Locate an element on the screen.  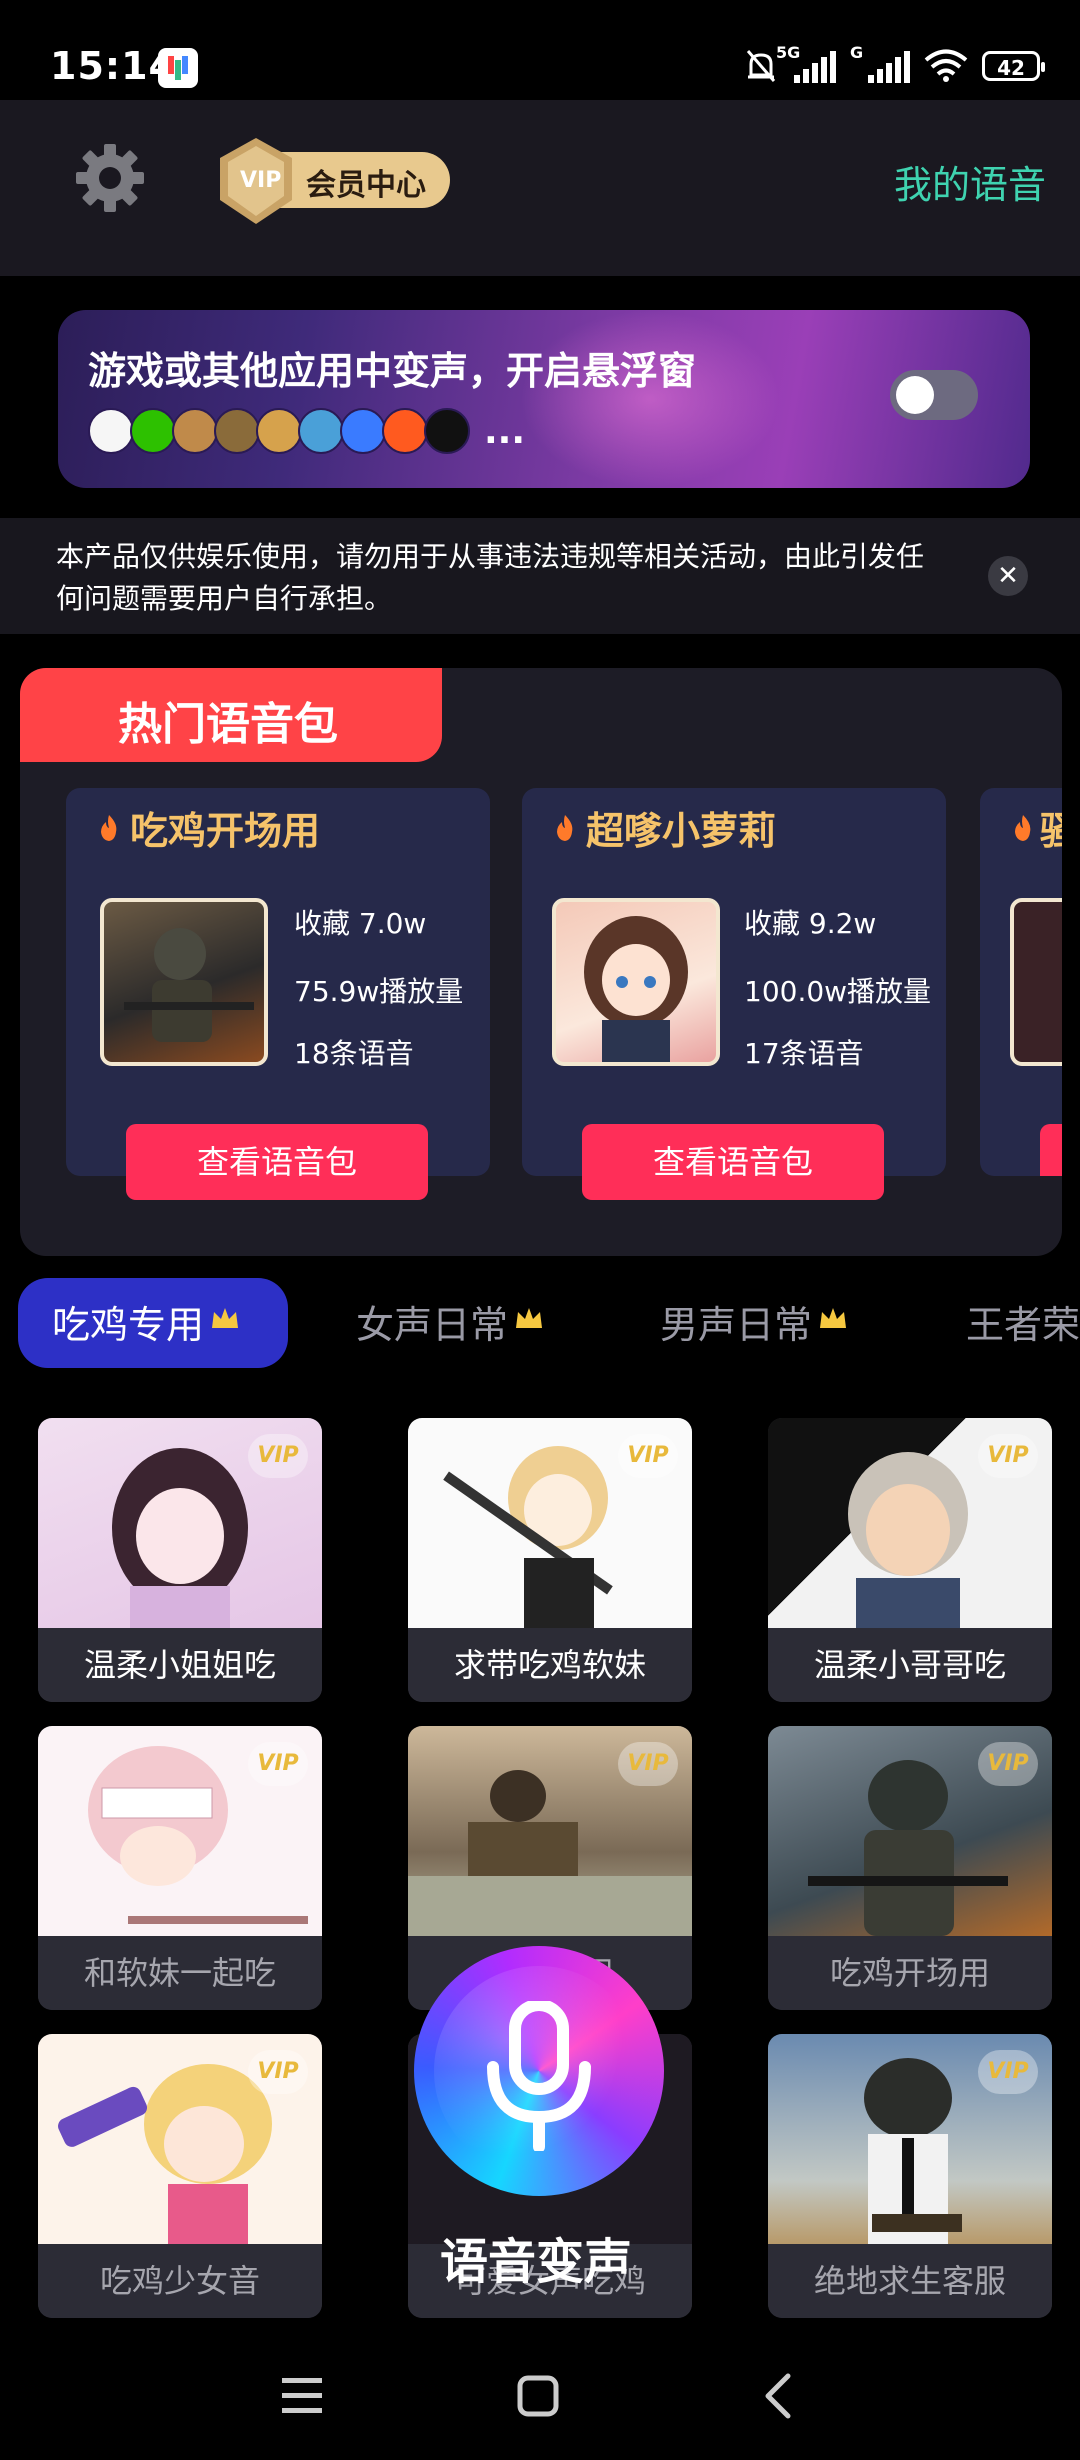
voice-pack-count: 17条语音 is located at coordinates (804, 1053).